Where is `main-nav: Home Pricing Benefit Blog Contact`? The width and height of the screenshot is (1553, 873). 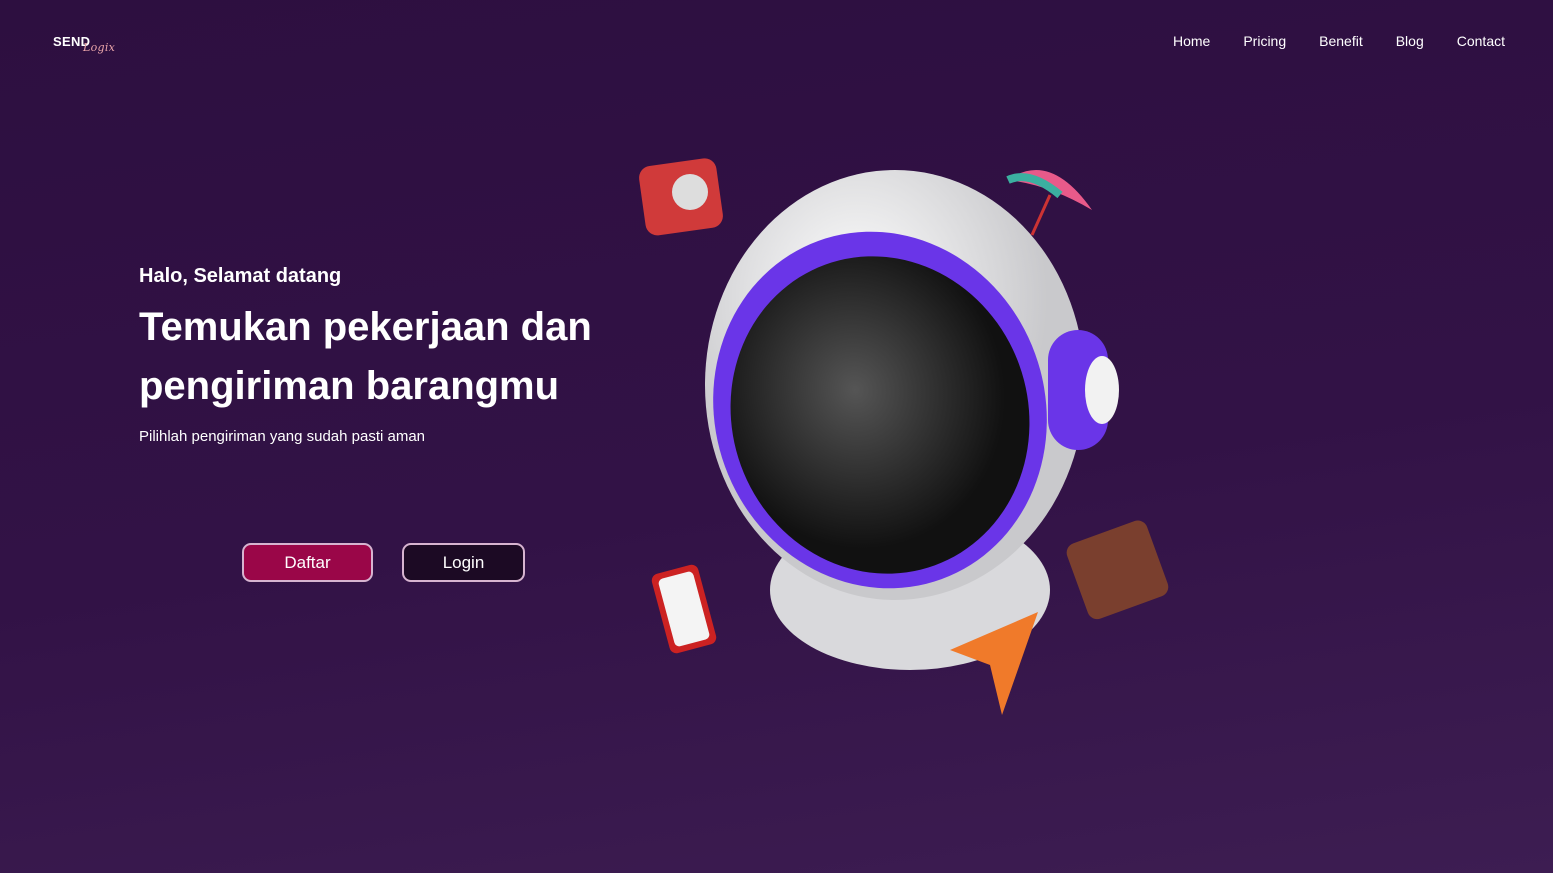 main-nav: Home Pricing Benefit Blog Contact is located at coordinates (1339, 41).